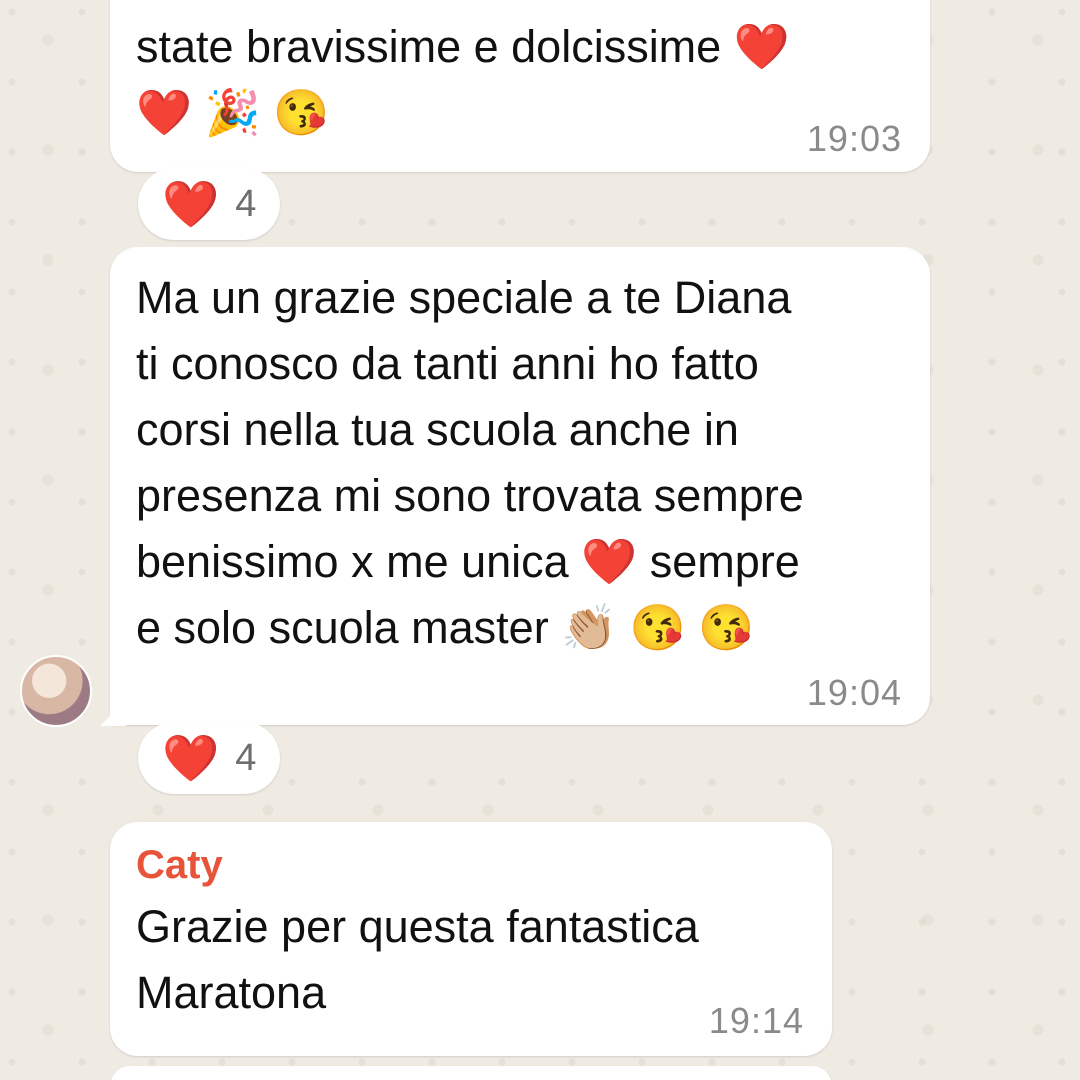 This screenshot has height=1080, width=1080. I want to click on bubble-tail, so click(113, 713).